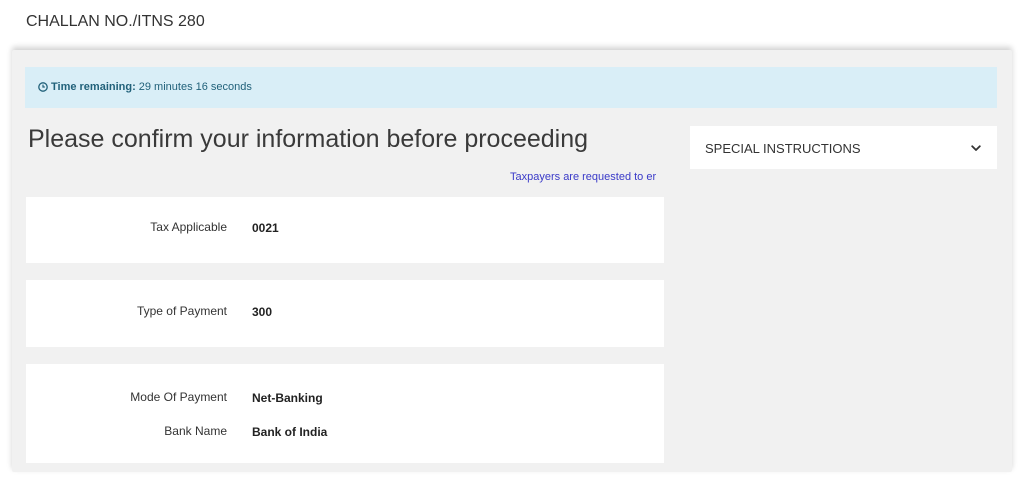  What do you see at coordinates (345, 432) in the screenshot?
I see `bank-name-row: Bank Name Bank of India` at bounding box center [345, 432].